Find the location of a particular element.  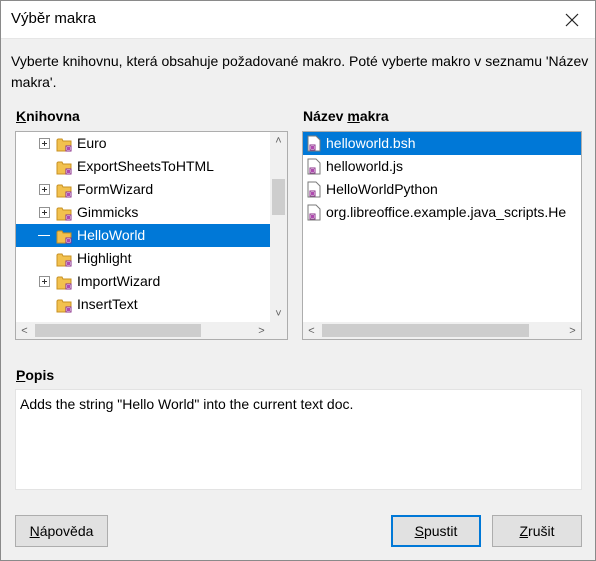

window-title: Výběr makra is located at coordinates (54, 18).